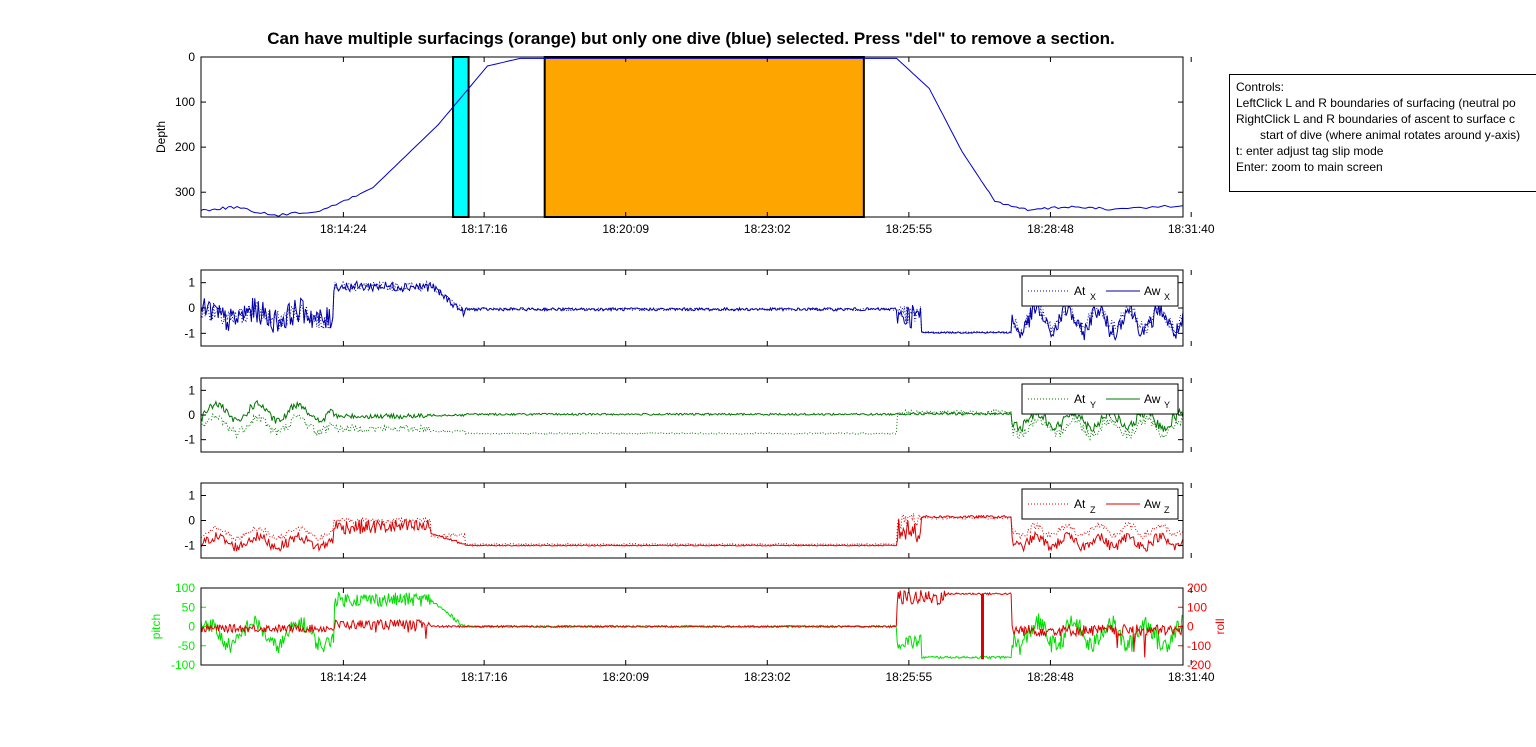  What do you see at coordinates (1167, 405) in the screenshot?
I see `legend-aw-sub: Y` at bounding box center [1167, 405].